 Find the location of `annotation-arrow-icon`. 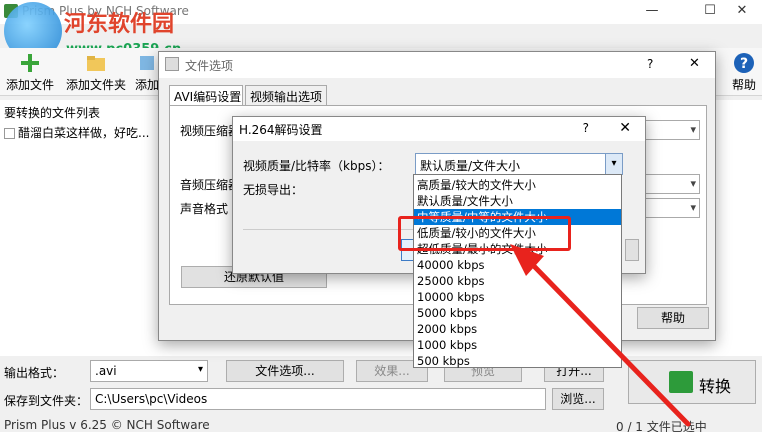

annotation-arrow-icon is located at coordinates (600, 335).